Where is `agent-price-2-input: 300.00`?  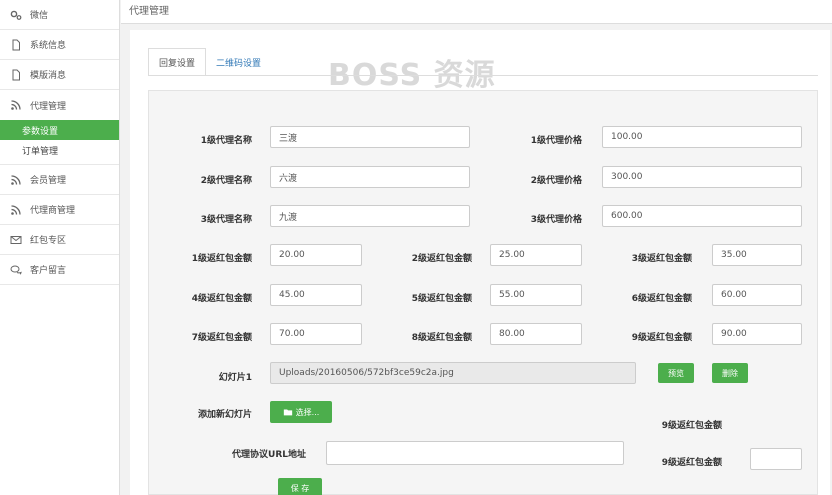 agent-price-2-input: 300.00 is located at coordinates (702, 177).